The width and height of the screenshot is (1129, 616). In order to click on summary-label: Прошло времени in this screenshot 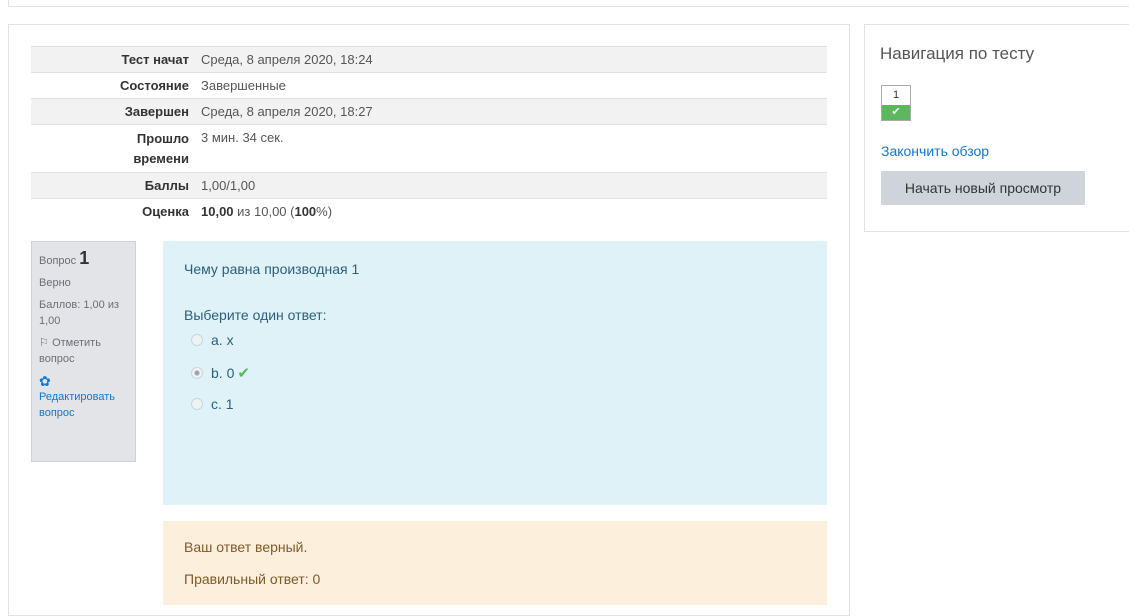, I will do `click(113, 148)`.